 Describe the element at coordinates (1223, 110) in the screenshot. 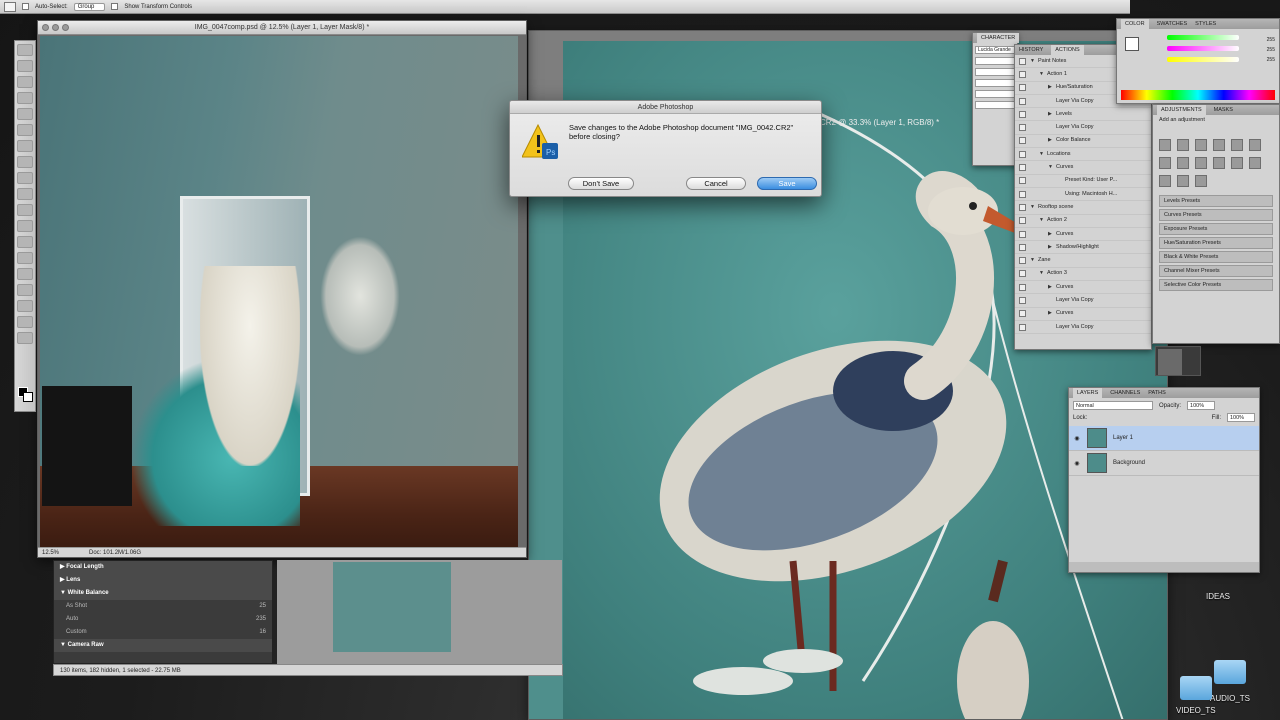

I see `tab-masks: MASKS` at that location.